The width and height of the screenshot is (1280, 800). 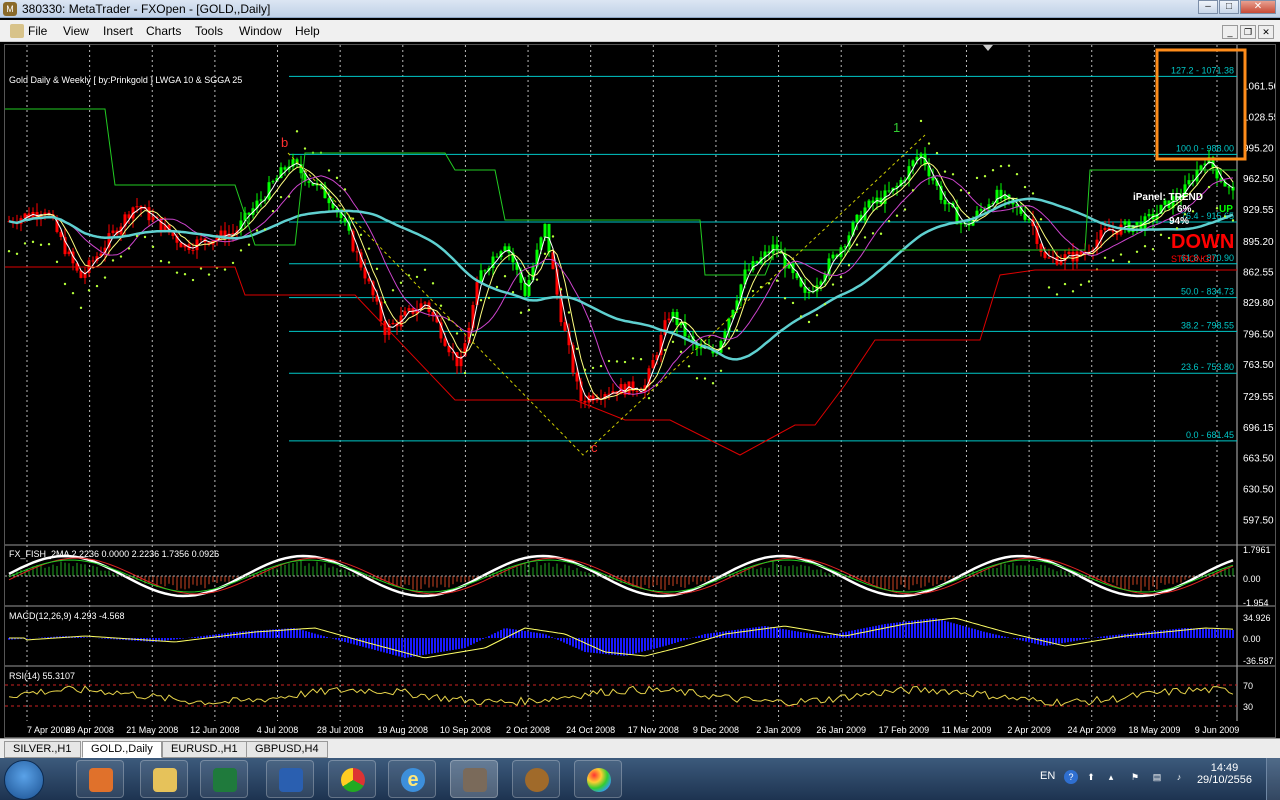 What do you see at coordinates (284, 142) in the screenshot?
I see `wave-label-b: b` at bounding box center [284, 142].